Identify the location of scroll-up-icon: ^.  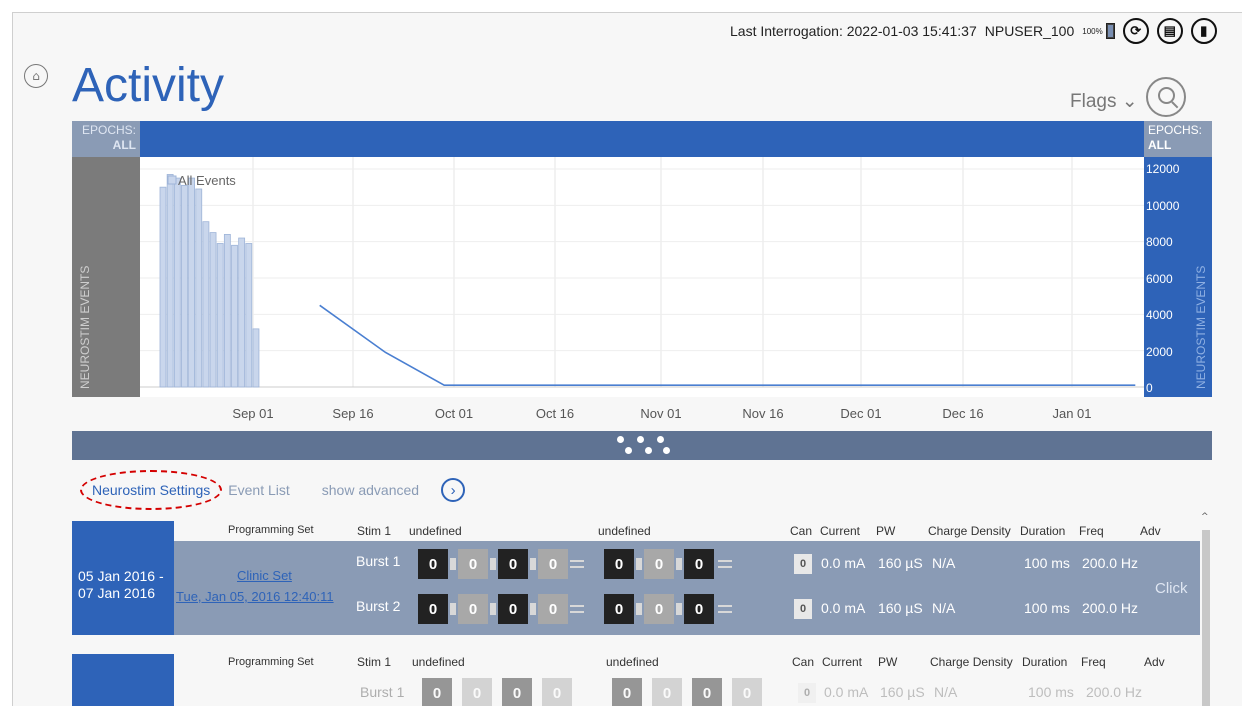
(1205, 517).